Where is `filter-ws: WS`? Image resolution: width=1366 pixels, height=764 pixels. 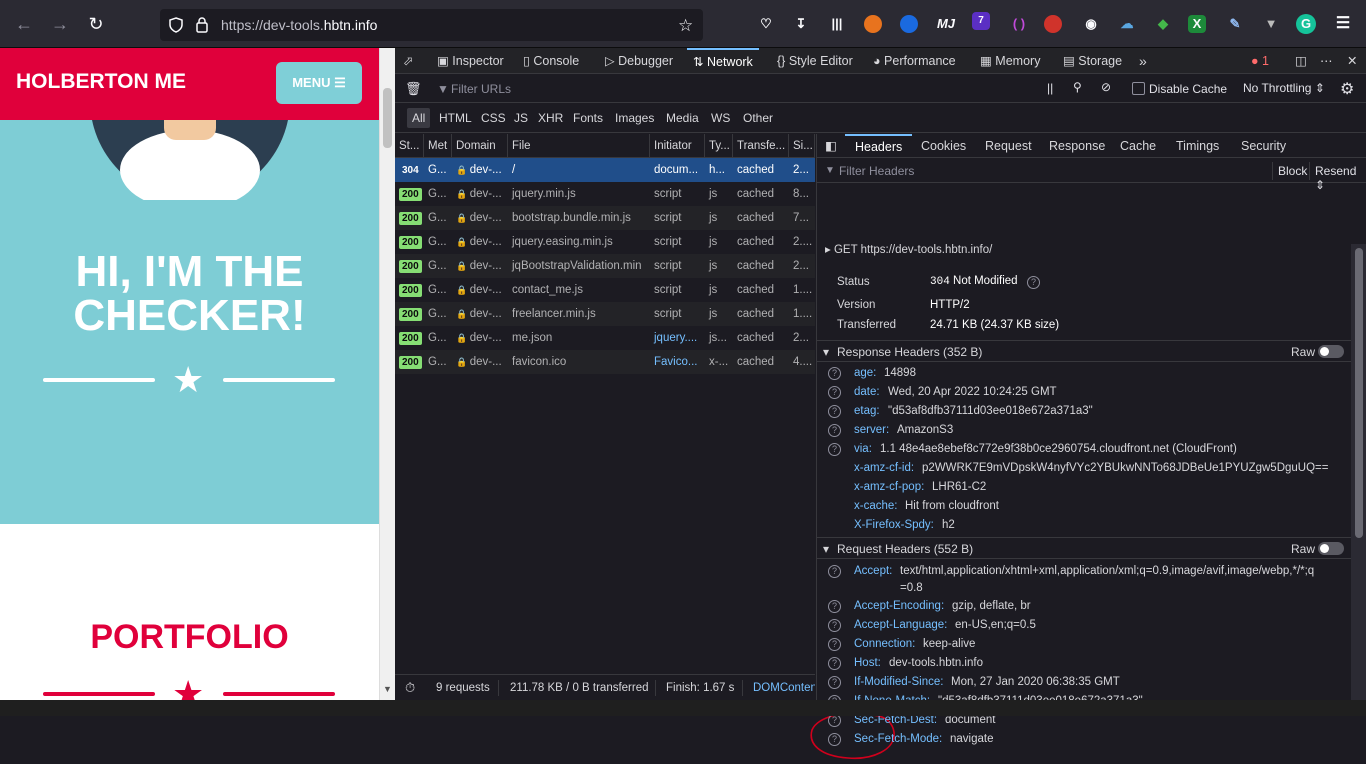
filter-ws: WS is located at coordinates (720, 118).